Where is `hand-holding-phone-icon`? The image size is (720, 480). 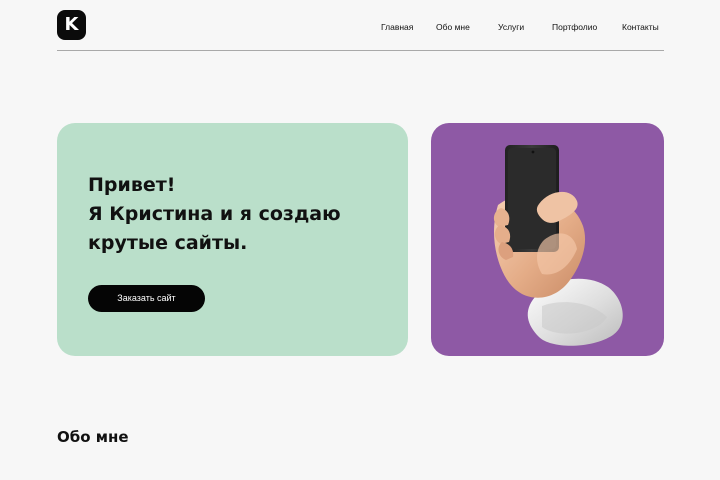 hand-holding-phone-icon is located at coordinates (558, 245).